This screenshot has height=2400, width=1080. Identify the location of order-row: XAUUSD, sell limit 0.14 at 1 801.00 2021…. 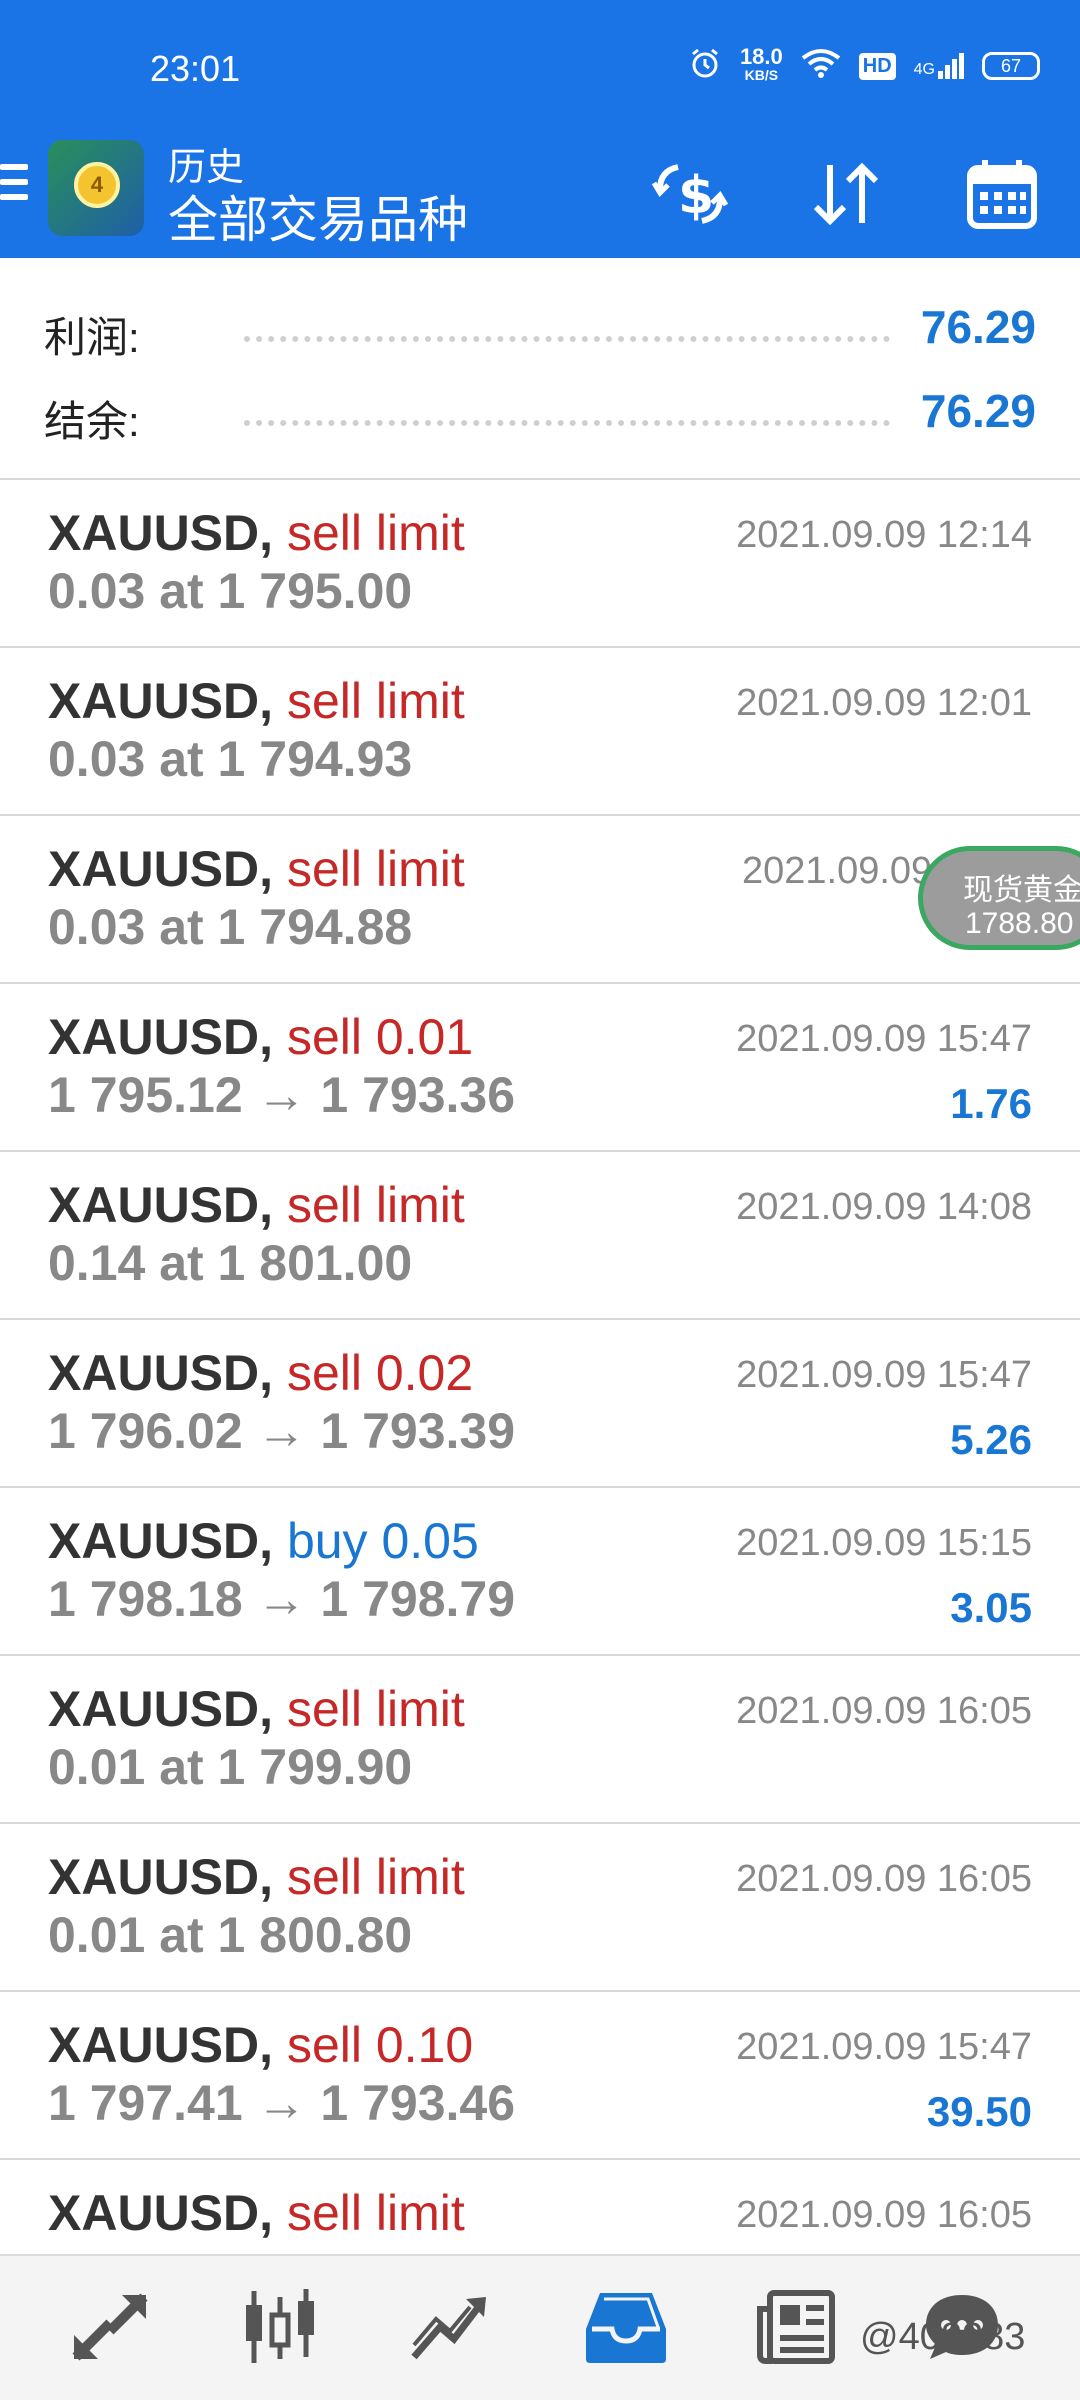
(540, 1236).